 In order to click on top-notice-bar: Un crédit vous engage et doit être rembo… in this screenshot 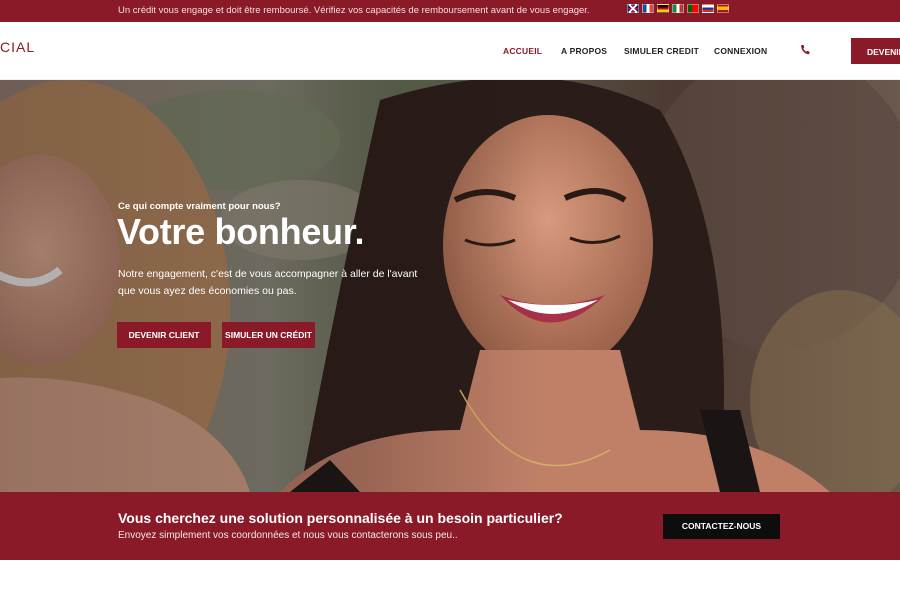, I will do `click(450, 11)`.